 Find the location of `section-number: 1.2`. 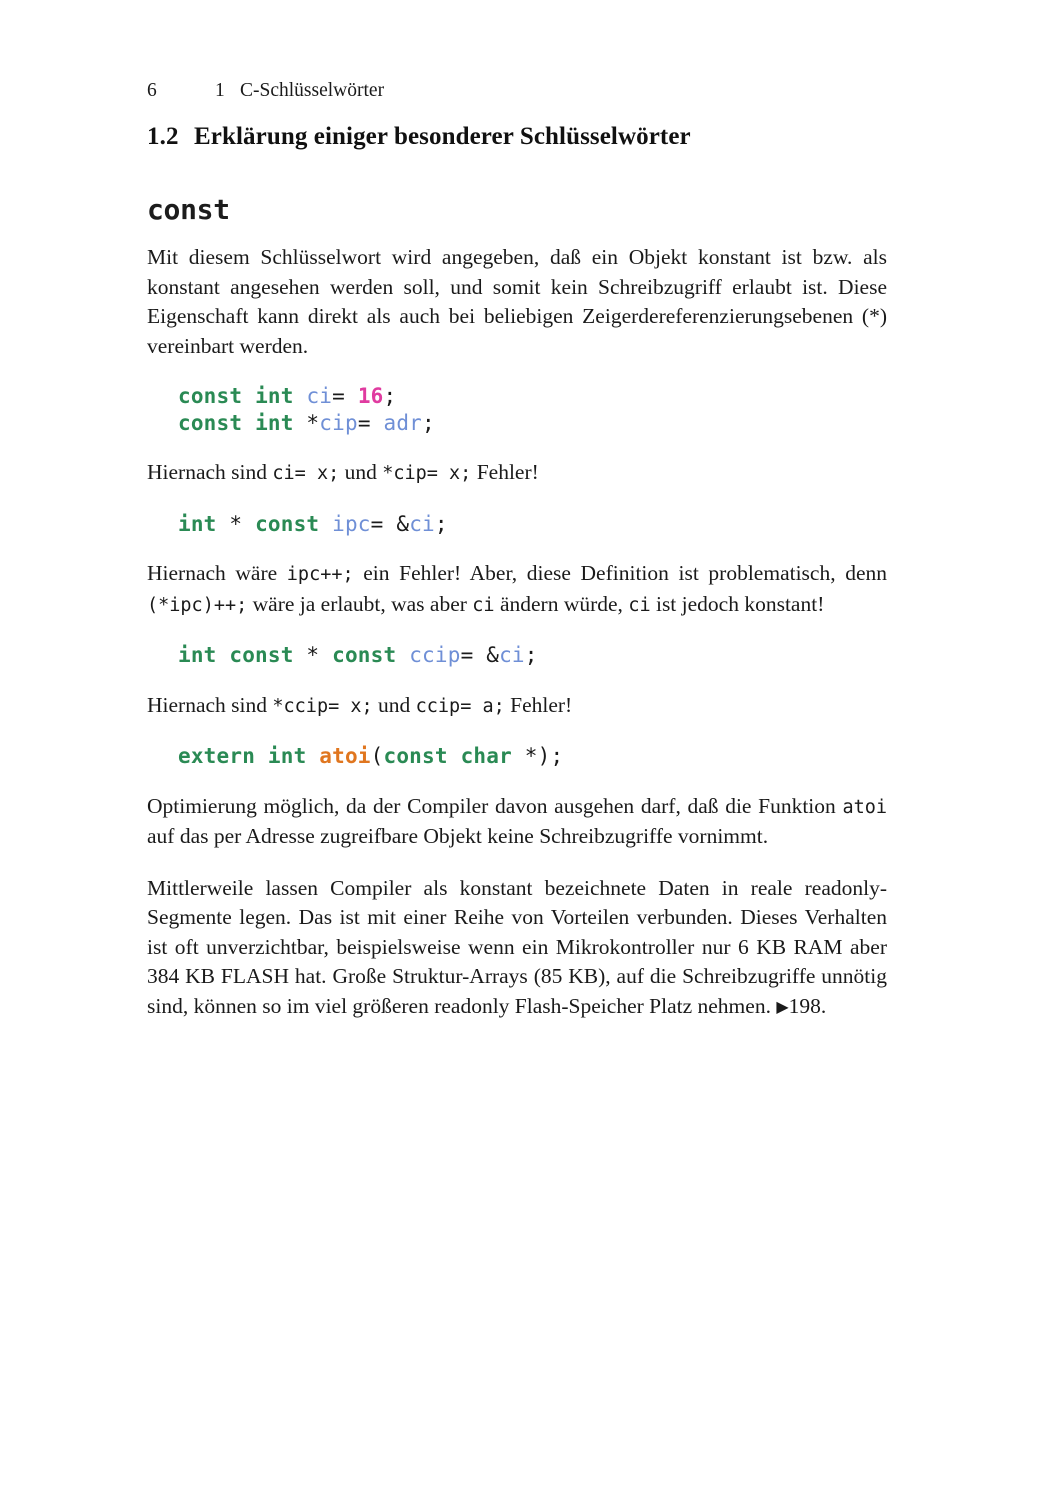

section-number: 1.2 is located at coordinates (163, 136).